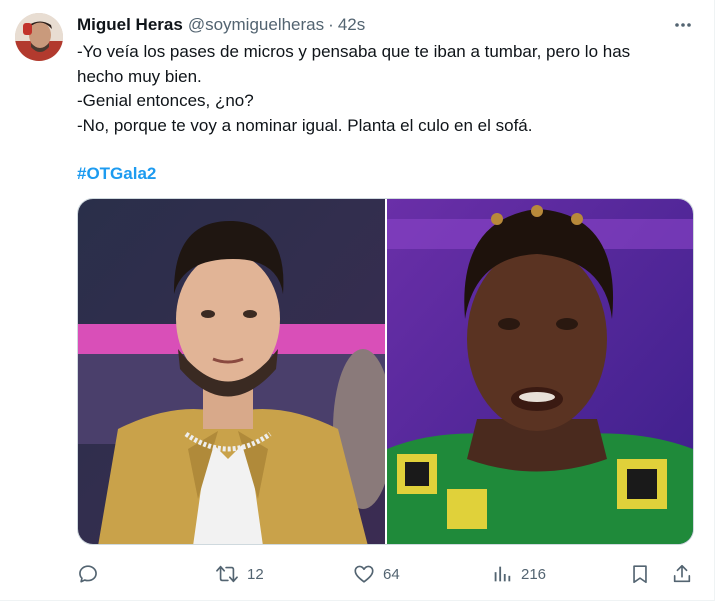  What do you see at coordinates (239, 574) in the screenshot?
I see `retweet-button: 12` at bounding box center [239, 574].